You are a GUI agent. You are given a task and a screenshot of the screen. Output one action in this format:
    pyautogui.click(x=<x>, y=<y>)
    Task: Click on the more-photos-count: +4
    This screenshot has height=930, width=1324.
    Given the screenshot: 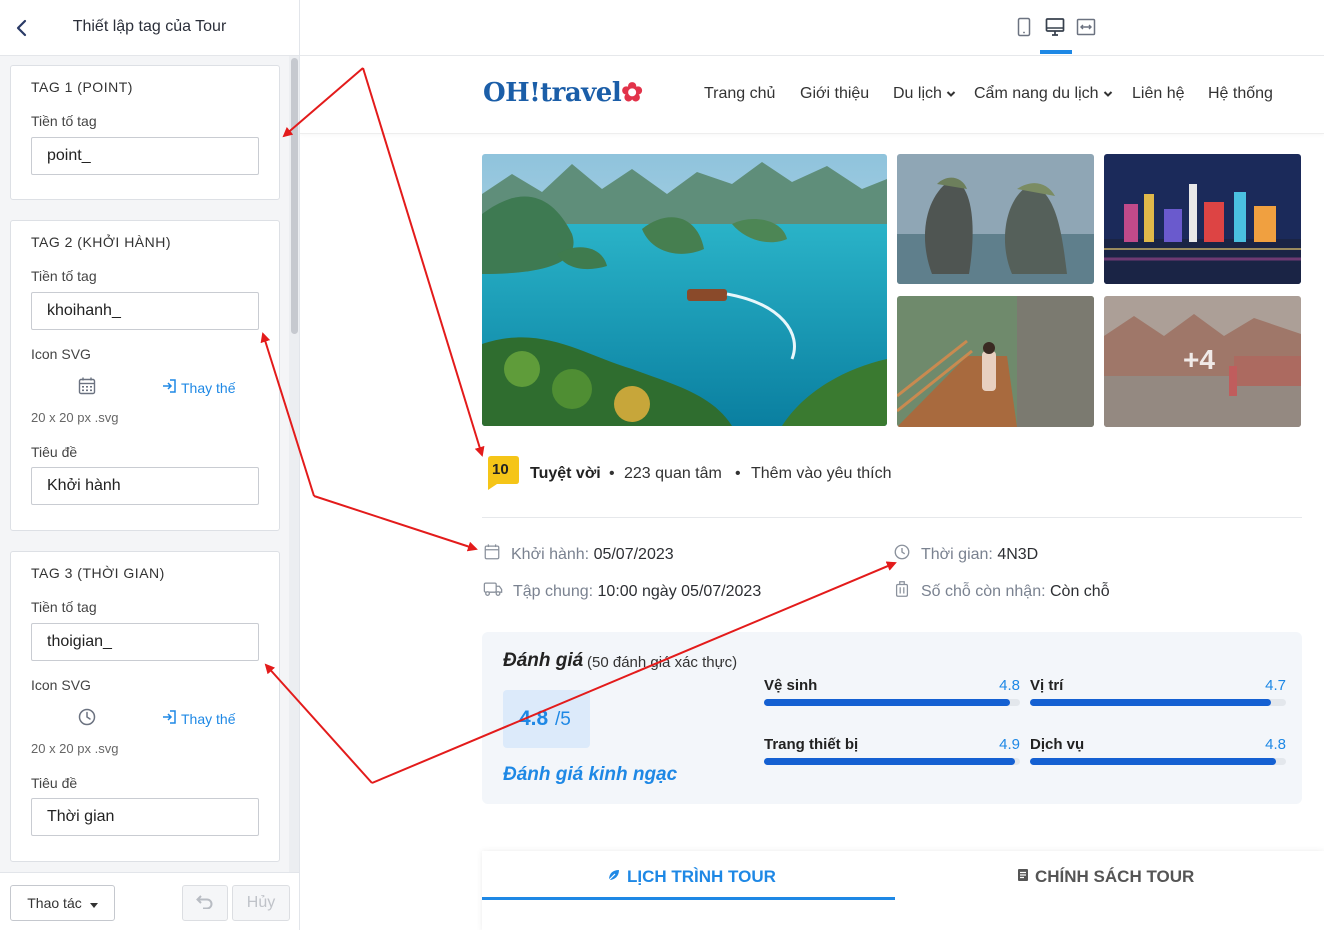 What is the action you would take?
    pyautogui.click(x=1199, y=359)
    